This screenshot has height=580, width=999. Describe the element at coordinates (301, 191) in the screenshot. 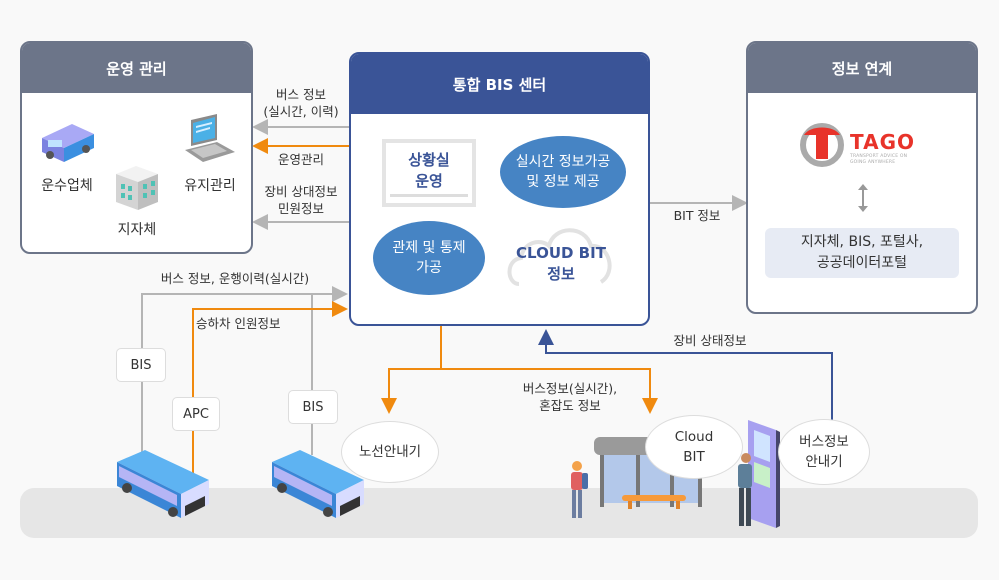

I see `flow-label-line: 장비 상대정보` at that location.